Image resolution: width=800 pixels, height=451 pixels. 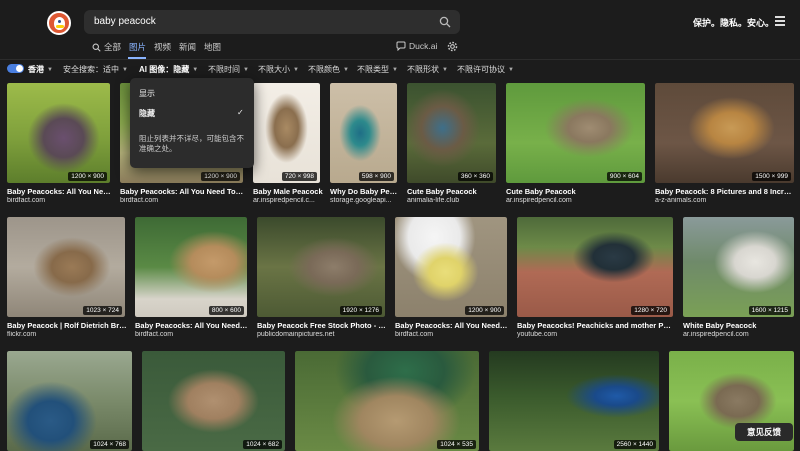 I want to click on result-source: publicdomainpictures.net, so click(x=322, y=334).